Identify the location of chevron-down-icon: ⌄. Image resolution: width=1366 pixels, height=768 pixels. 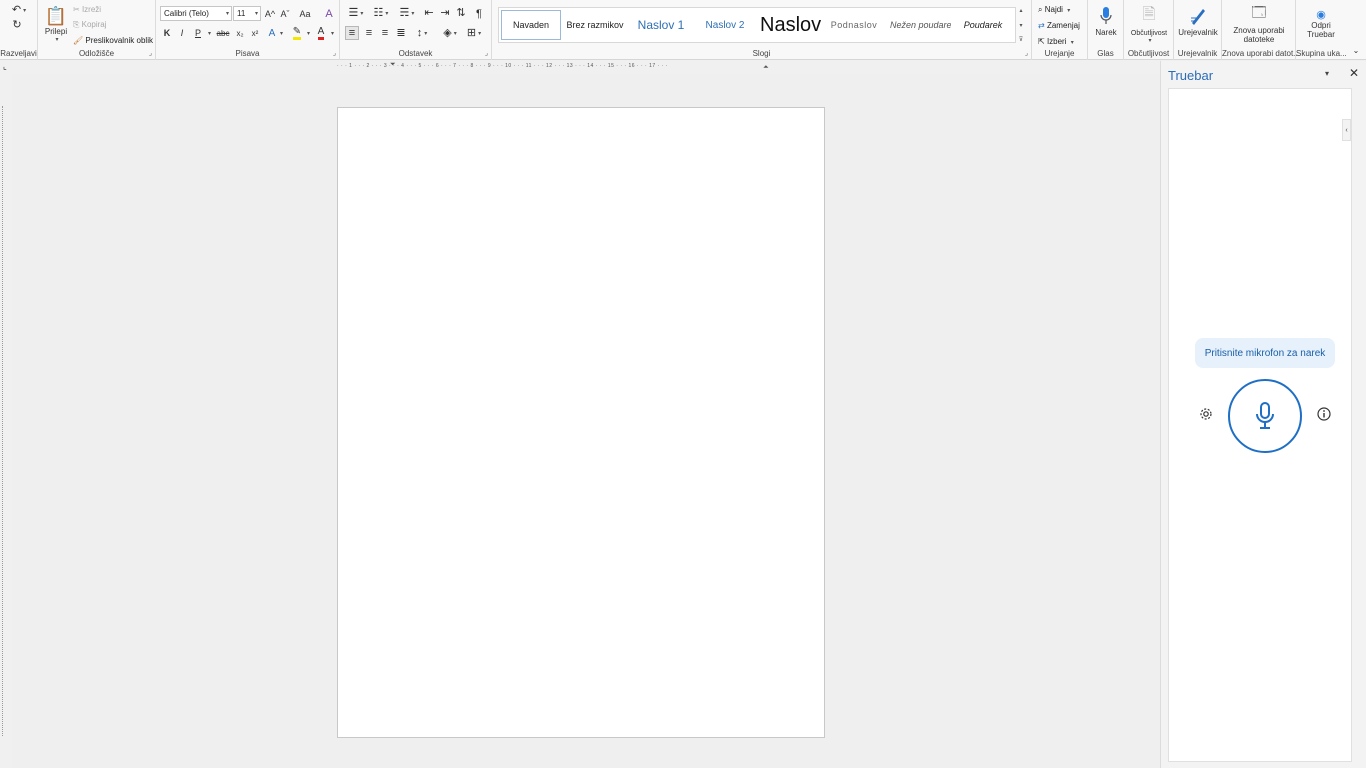
(1356, 50).